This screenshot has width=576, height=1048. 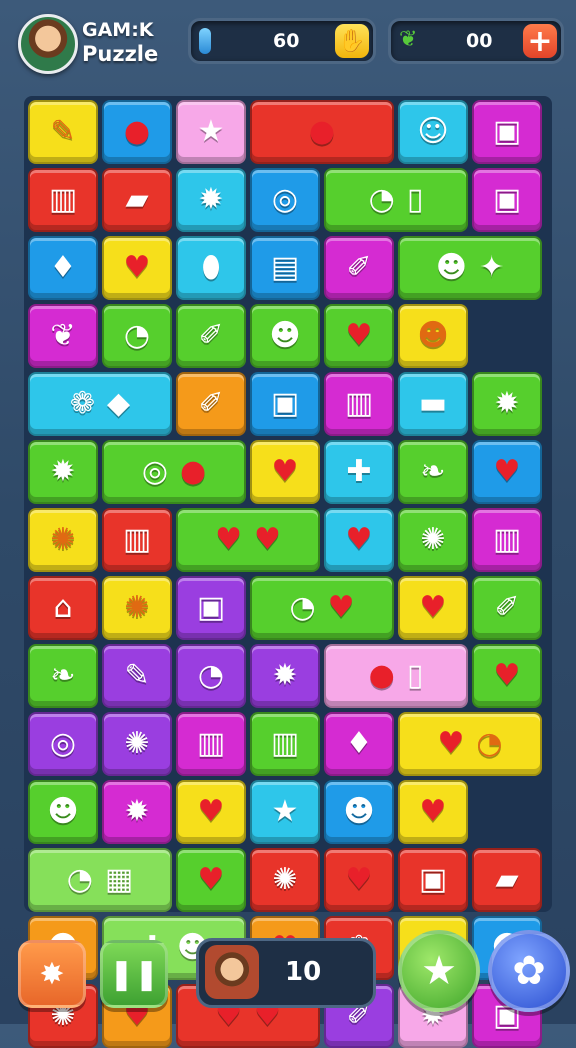 I want to click on board-tile: ☻ ✦, so click(x=470, y=268).